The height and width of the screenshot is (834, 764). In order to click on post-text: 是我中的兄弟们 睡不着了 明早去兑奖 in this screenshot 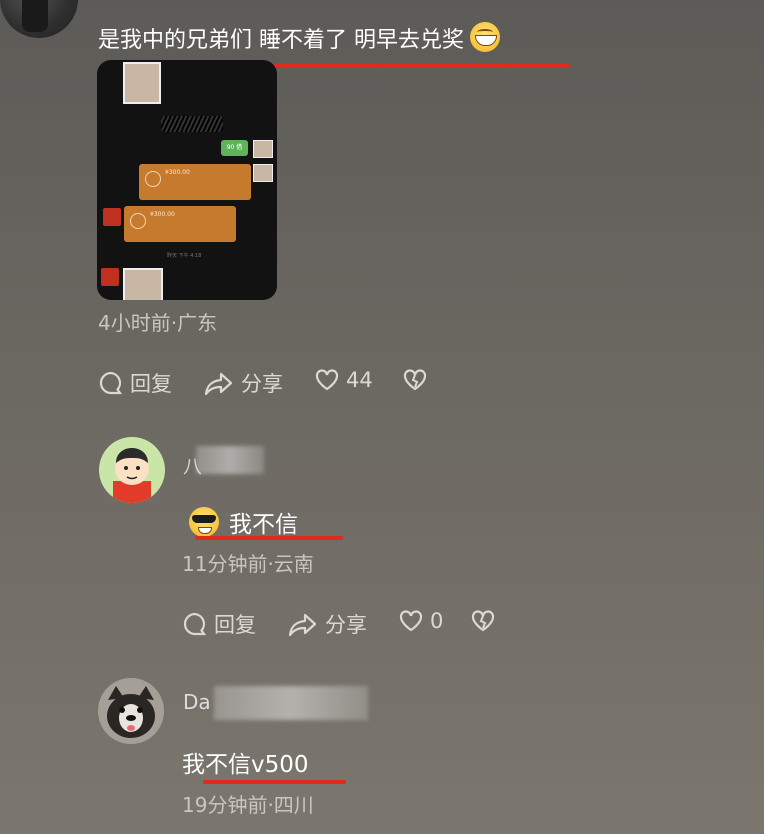, I will do `click(281, 40)`.